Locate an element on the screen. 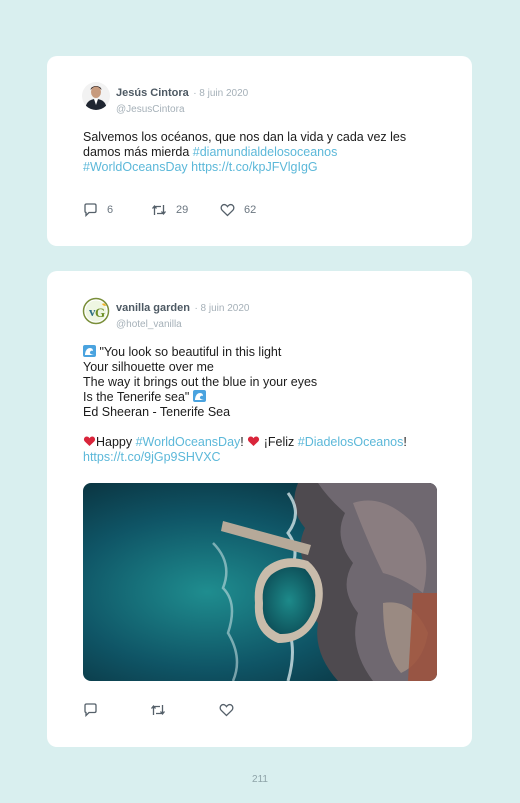 This screenshot has width=520, height=803. author-name: Jesús Cintora is located at coordinates (152, 93).